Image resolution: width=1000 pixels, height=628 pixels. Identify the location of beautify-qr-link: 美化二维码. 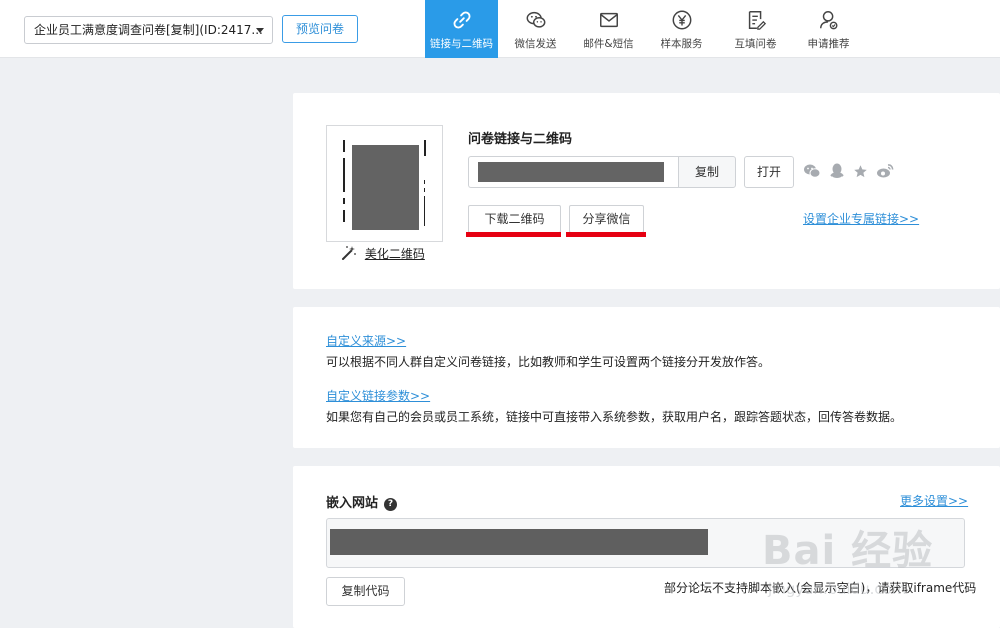
(383, 253).